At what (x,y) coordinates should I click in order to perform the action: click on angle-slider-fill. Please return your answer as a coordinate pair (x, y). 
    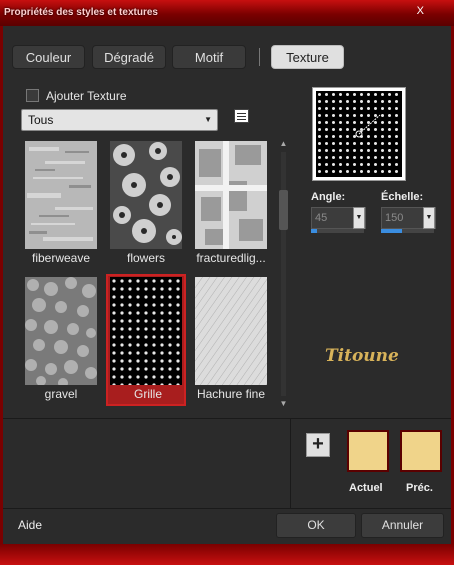
    Looking at the image, I should click on (314, 231).